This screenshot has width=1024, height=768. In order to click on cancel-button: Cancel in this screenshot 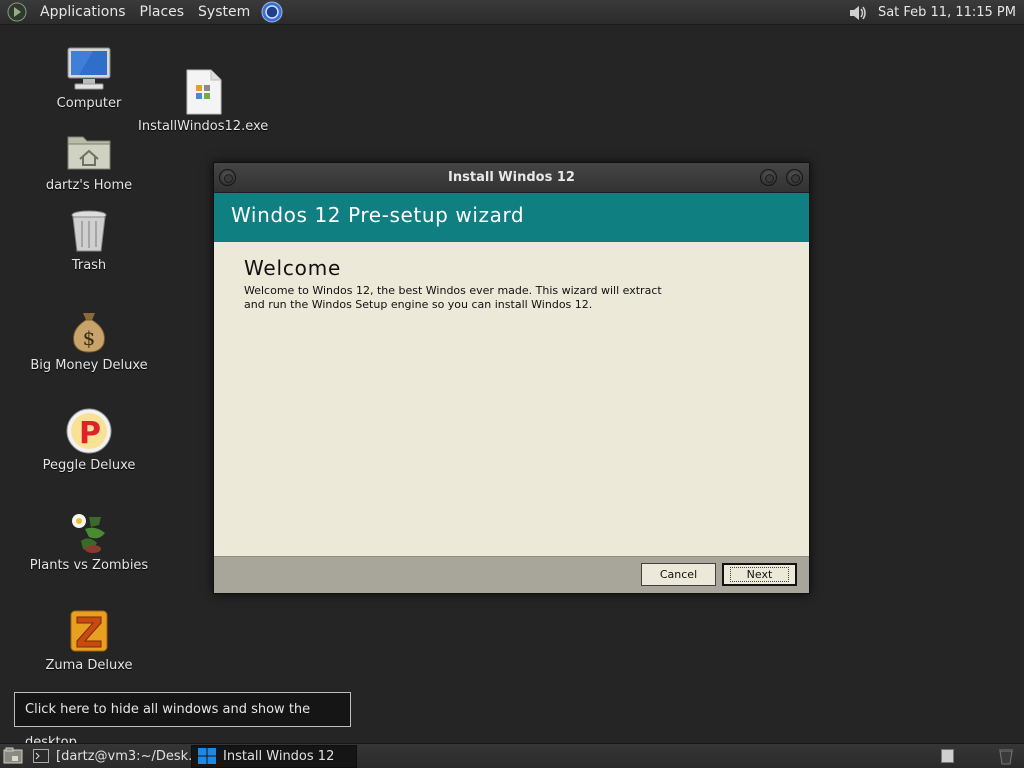, I will do `click(678, 574)`.